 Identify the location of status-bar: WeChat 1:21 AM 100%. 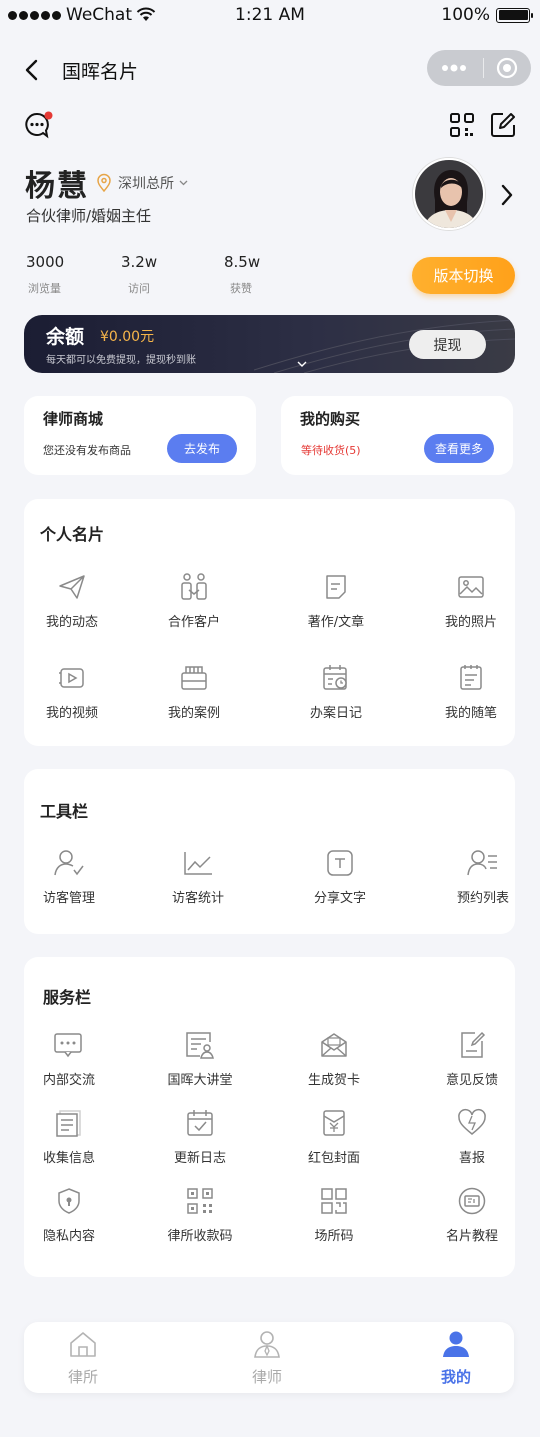
(270, 16).